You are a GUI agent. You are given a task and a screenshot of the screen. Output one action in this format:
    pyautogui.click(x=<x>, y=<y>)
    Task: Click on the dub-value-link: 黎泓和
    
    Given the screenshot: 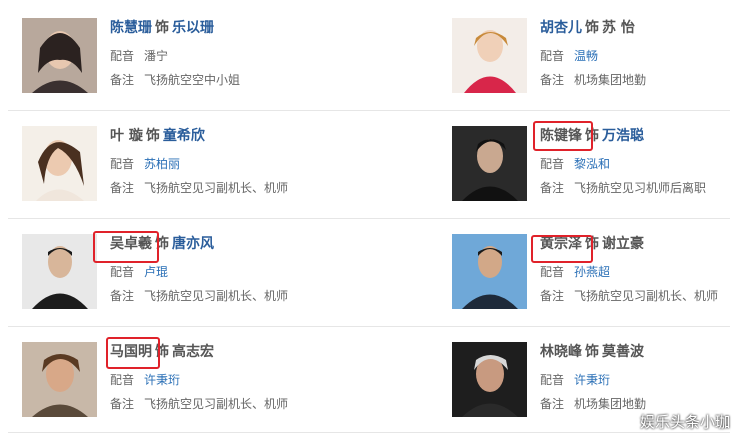 What is the action you would take?
    pyautogui.click(x=592, y=164)
    